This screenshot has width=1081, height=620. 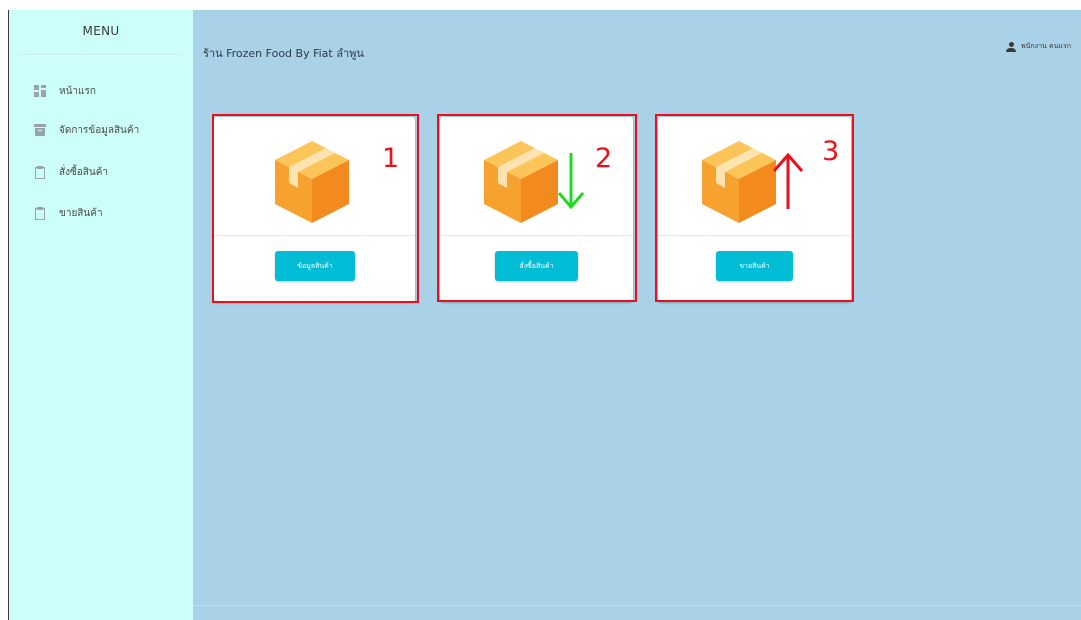 I want to click on annotation-number-2: 2, so click(x=604, y=158).